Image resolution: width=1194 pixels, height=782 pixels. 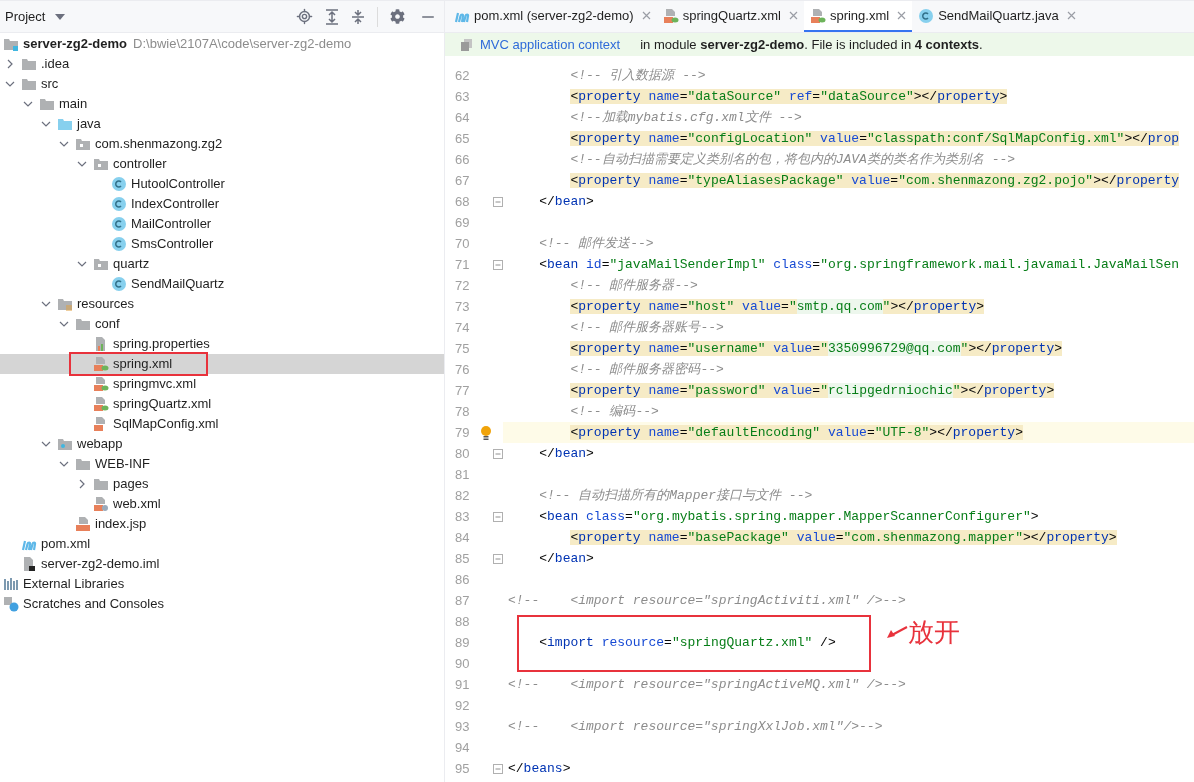 I want to click on lightbulb-icon, so click(x=486, y=432).